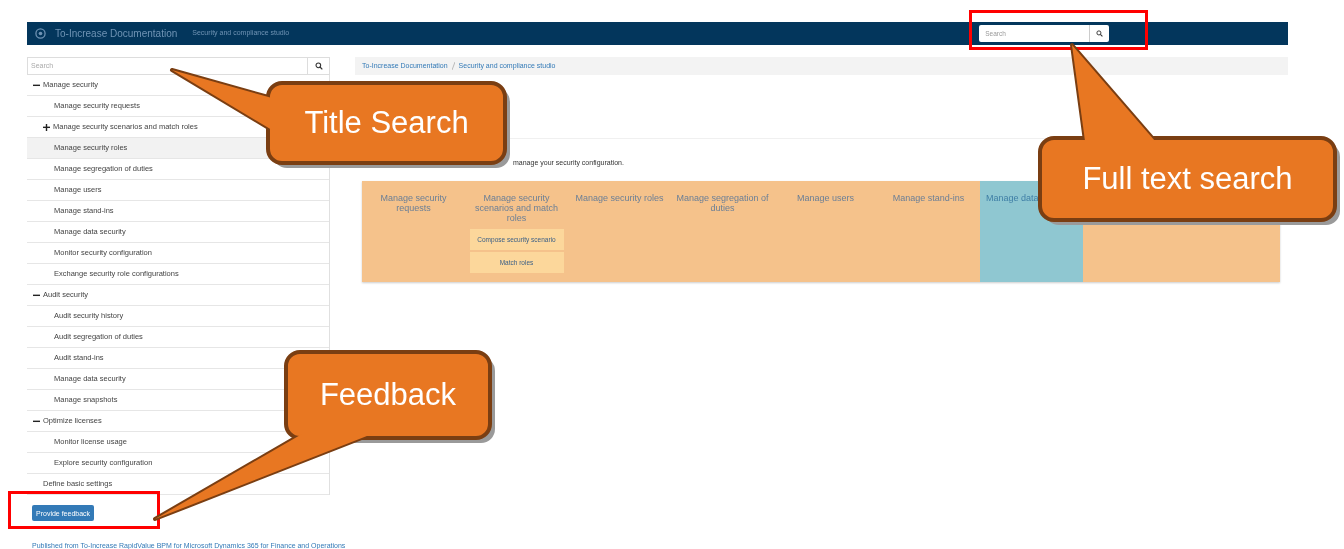 The height and width of the screenshot is (549, 1344). What do you see at coordinates (46, 127) in the screenshot?
I see `plus-icon` at bounding box center [46, 127].